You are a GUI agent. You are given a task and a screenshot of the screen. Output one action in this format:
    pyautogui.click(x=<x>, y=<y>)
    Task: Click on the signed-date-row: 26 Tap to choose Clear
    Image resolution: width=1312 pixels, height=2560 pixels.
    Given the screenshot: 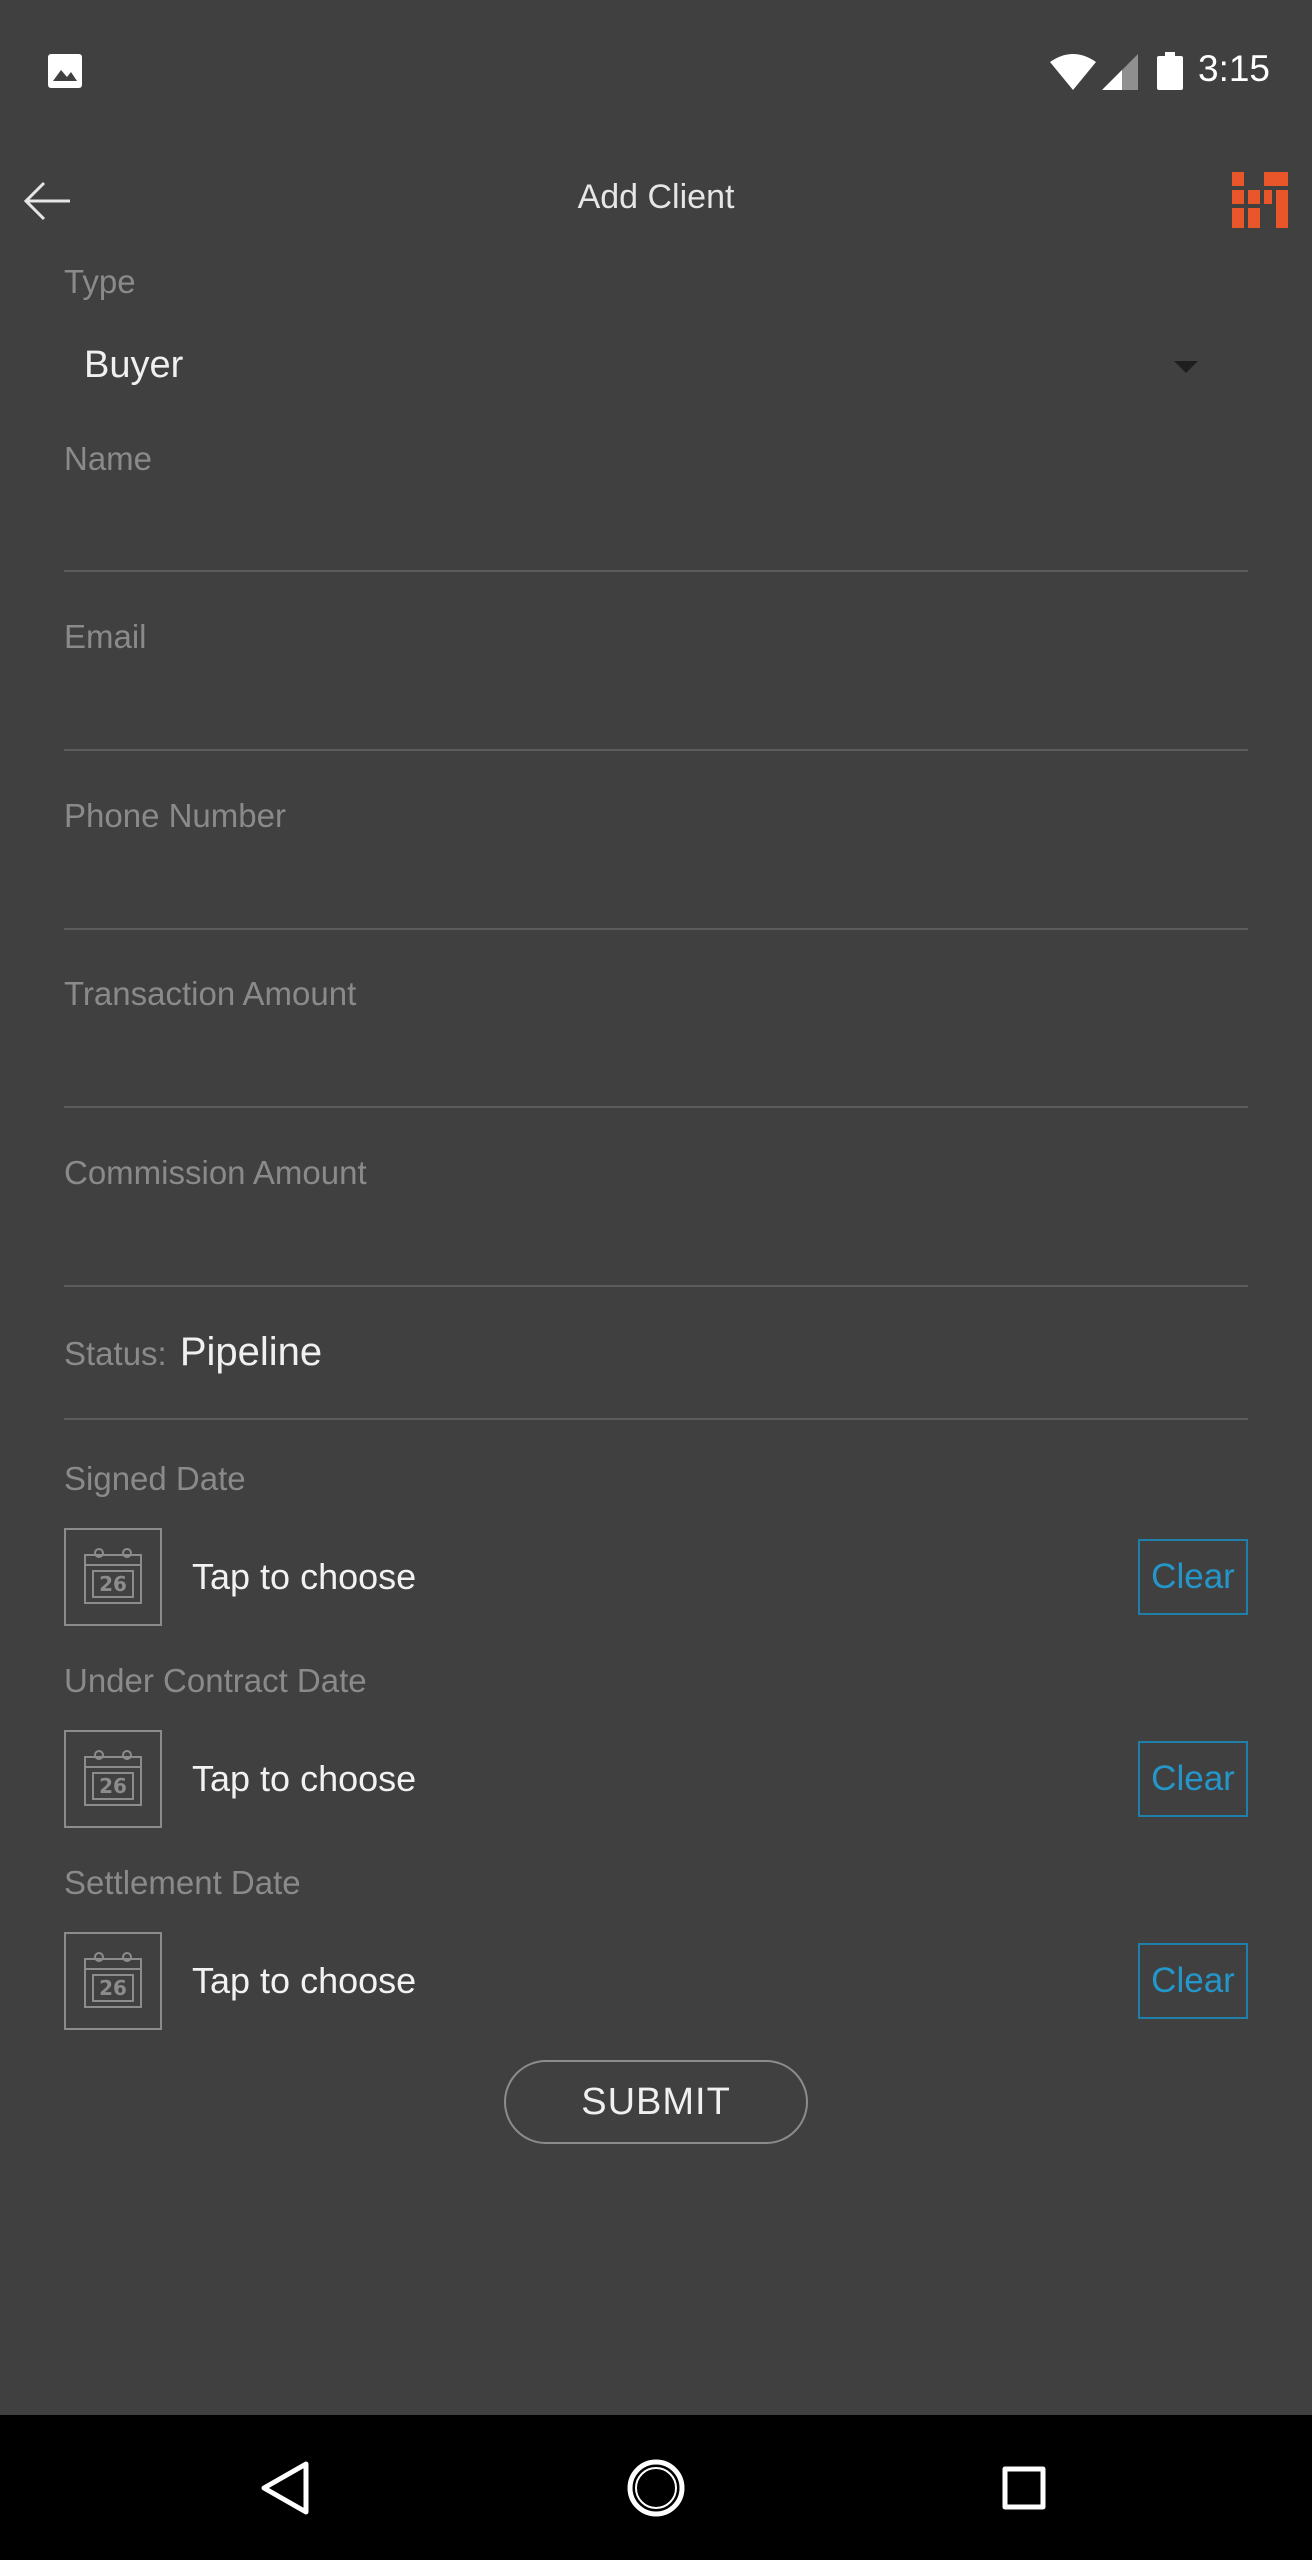 What is the action you would take?
    pyautogui.click(x=656, y=1578)
    